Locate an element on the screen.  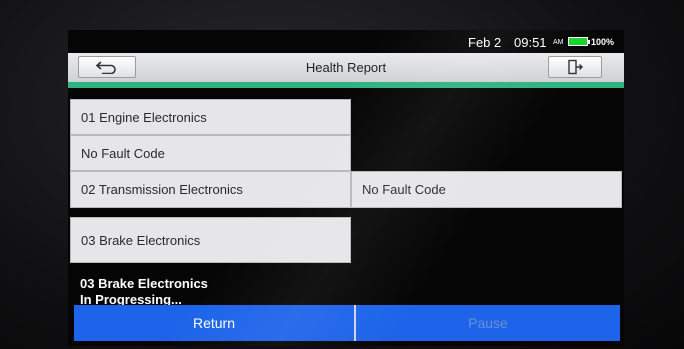
title-accent-bar is located at coordinates (346, 85).